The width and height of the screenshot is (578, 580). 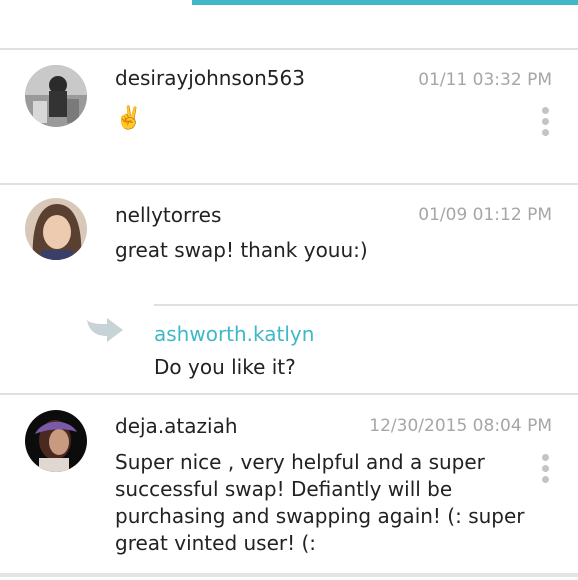 I want to click on reply-text: Do you like it?, so click(x=225, y=367).